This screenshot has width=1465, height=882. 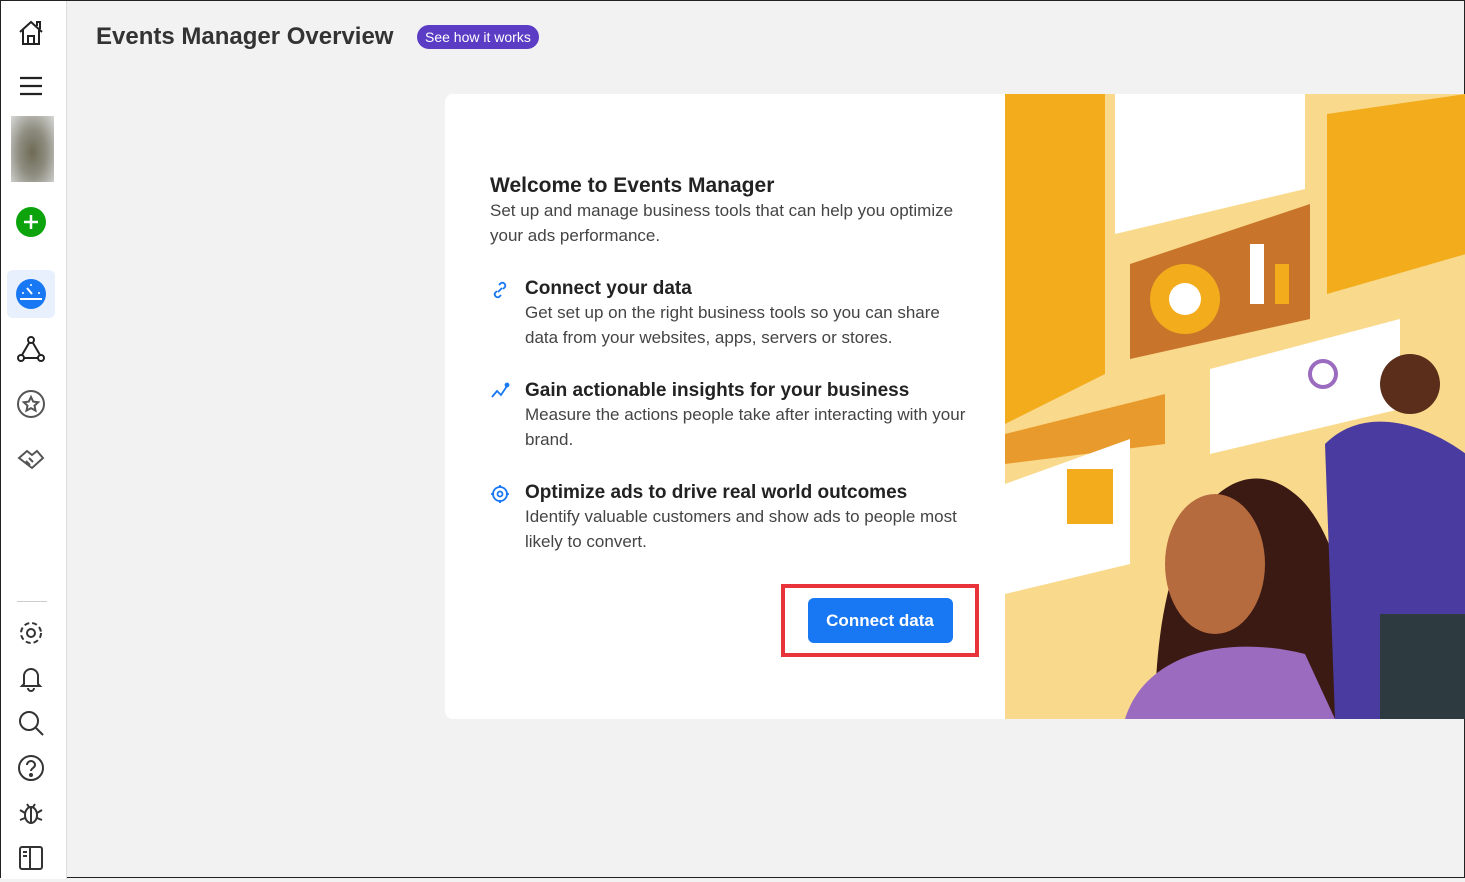 I want to click on menu-button, so click(x=31, y=86).